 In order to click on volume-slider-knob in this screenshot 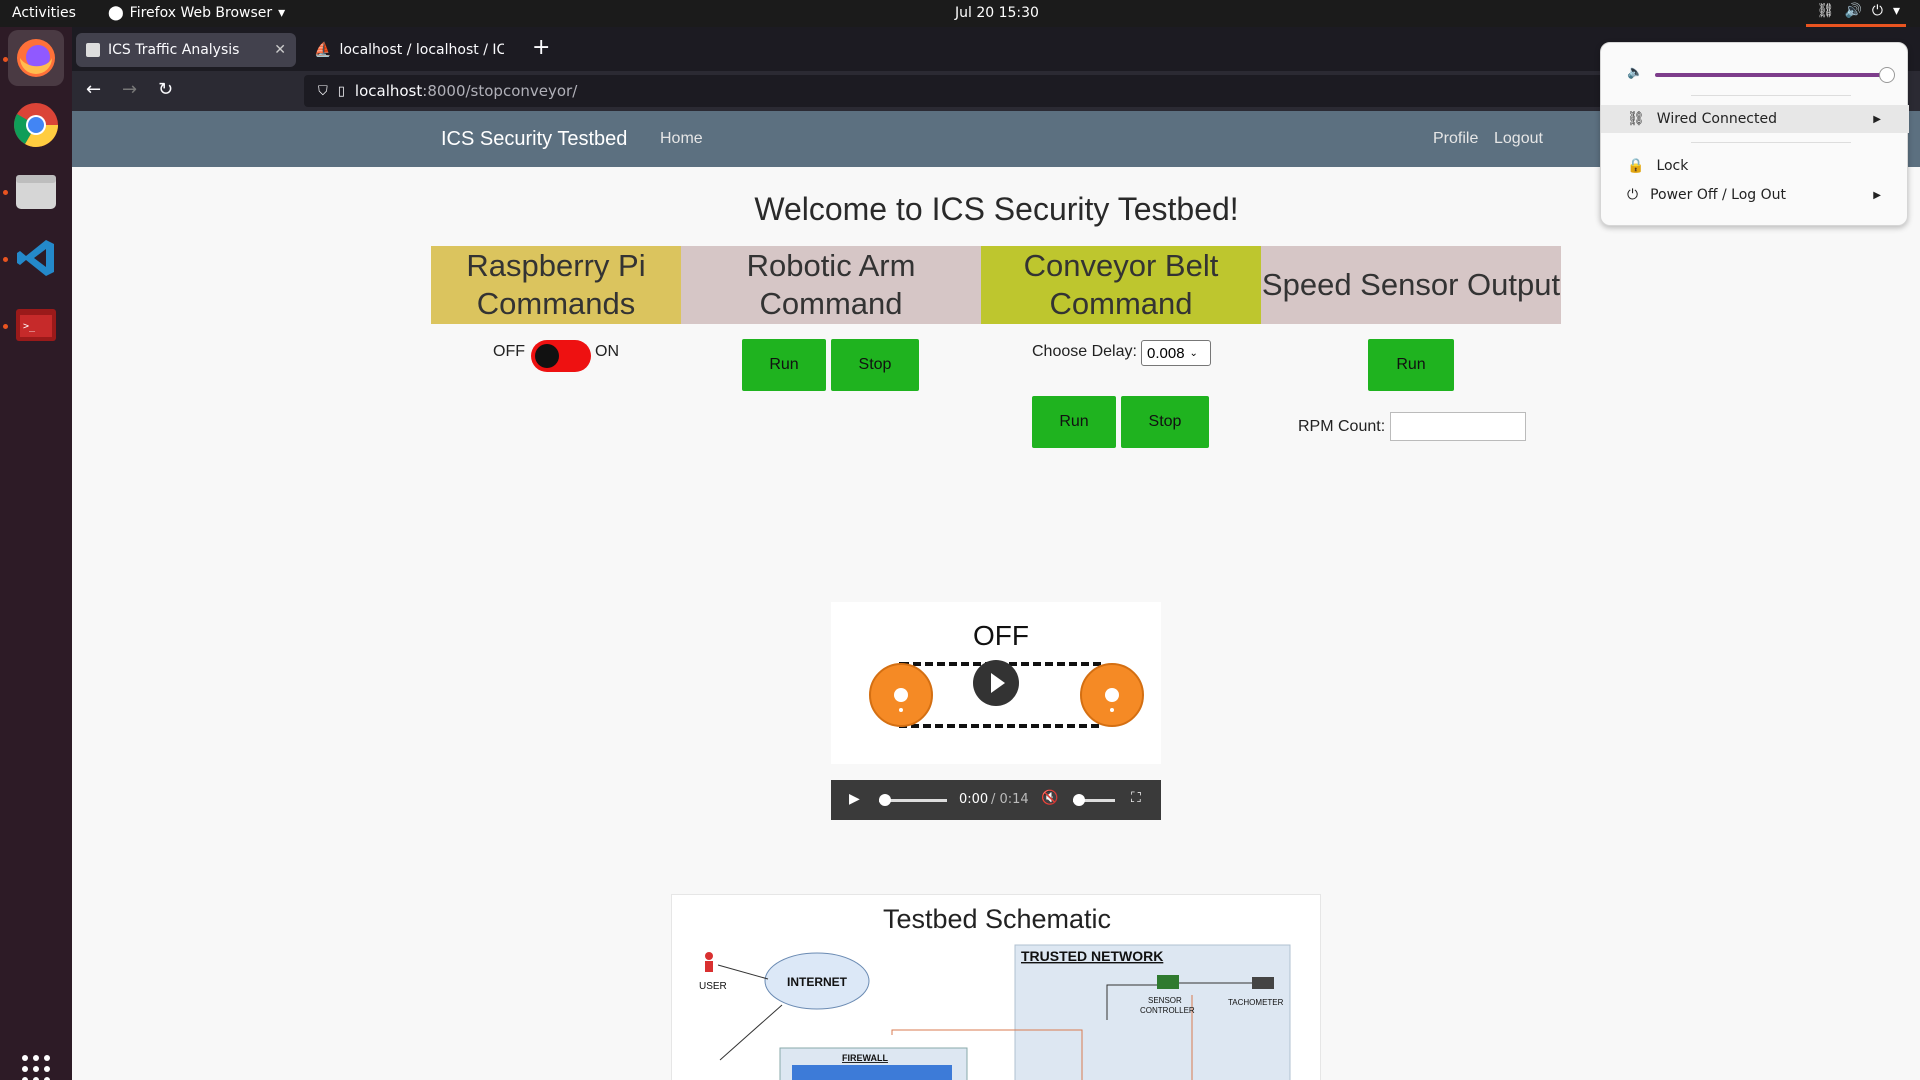, I will do `click(1887, 75)`.